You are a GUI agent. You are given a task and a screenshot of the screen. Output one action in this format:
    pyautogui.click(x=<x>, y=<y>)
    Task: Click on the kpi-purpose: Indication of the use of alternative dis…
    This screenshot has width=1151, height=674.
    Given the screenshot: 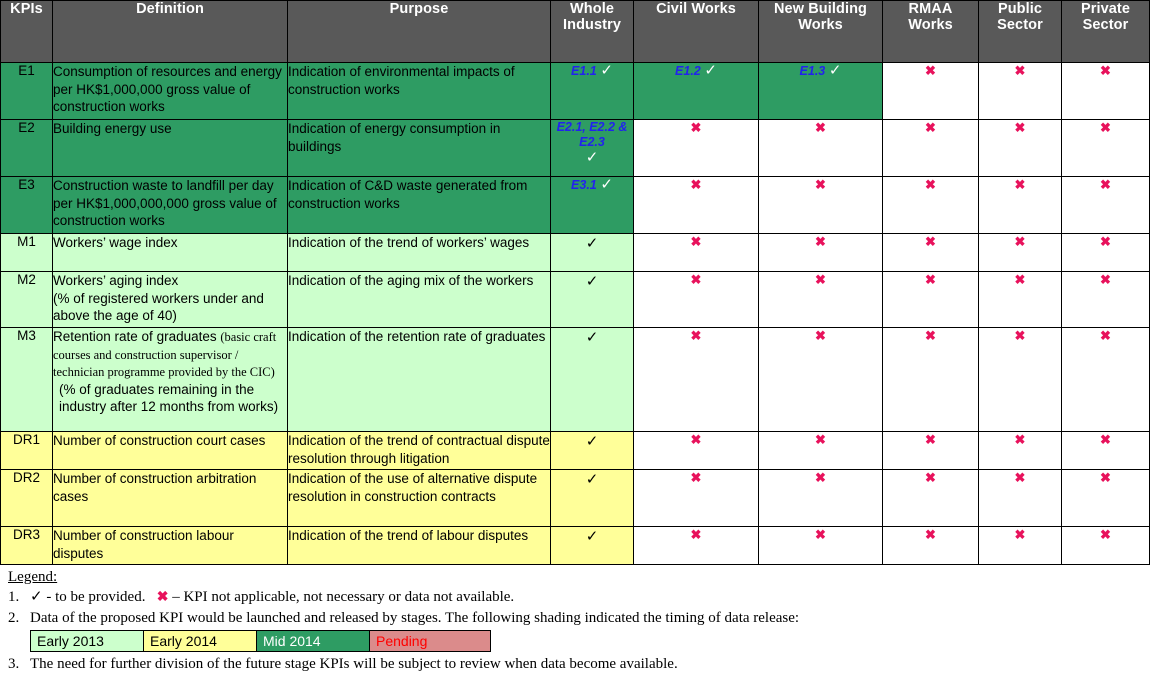 What is the action you would take?
    pyautogui.click(x=419, y=498)
    